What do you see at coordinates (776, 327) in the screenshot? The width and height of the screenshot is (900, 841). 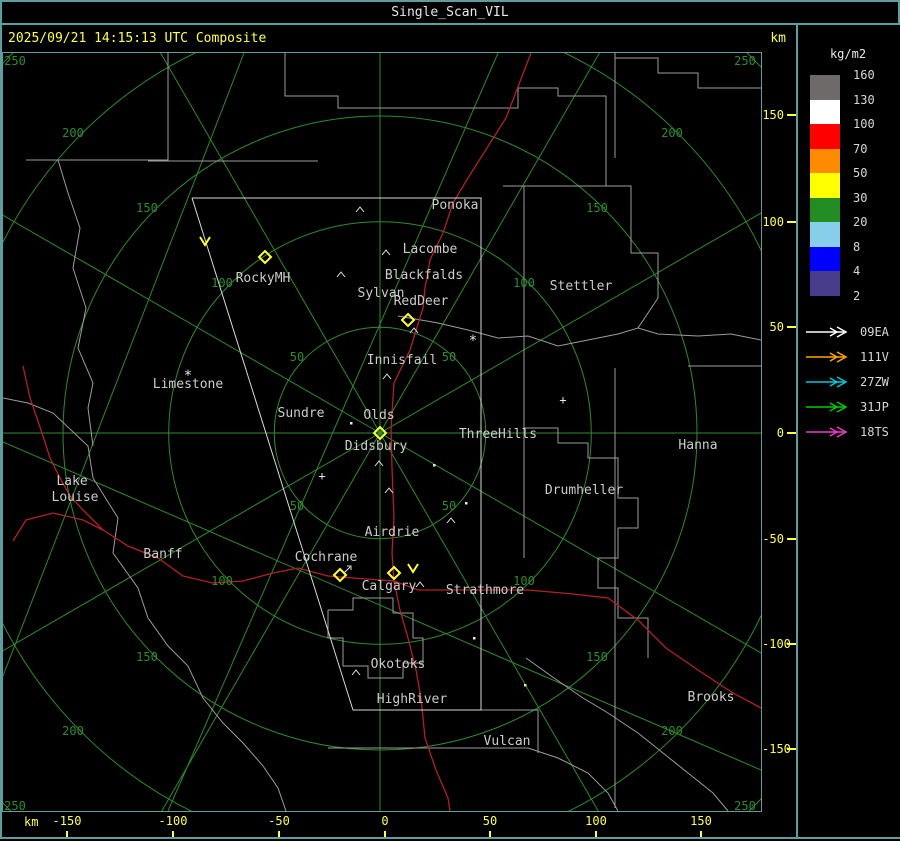 I see `y-axis-label: 50` at bounding box center [776, 327].